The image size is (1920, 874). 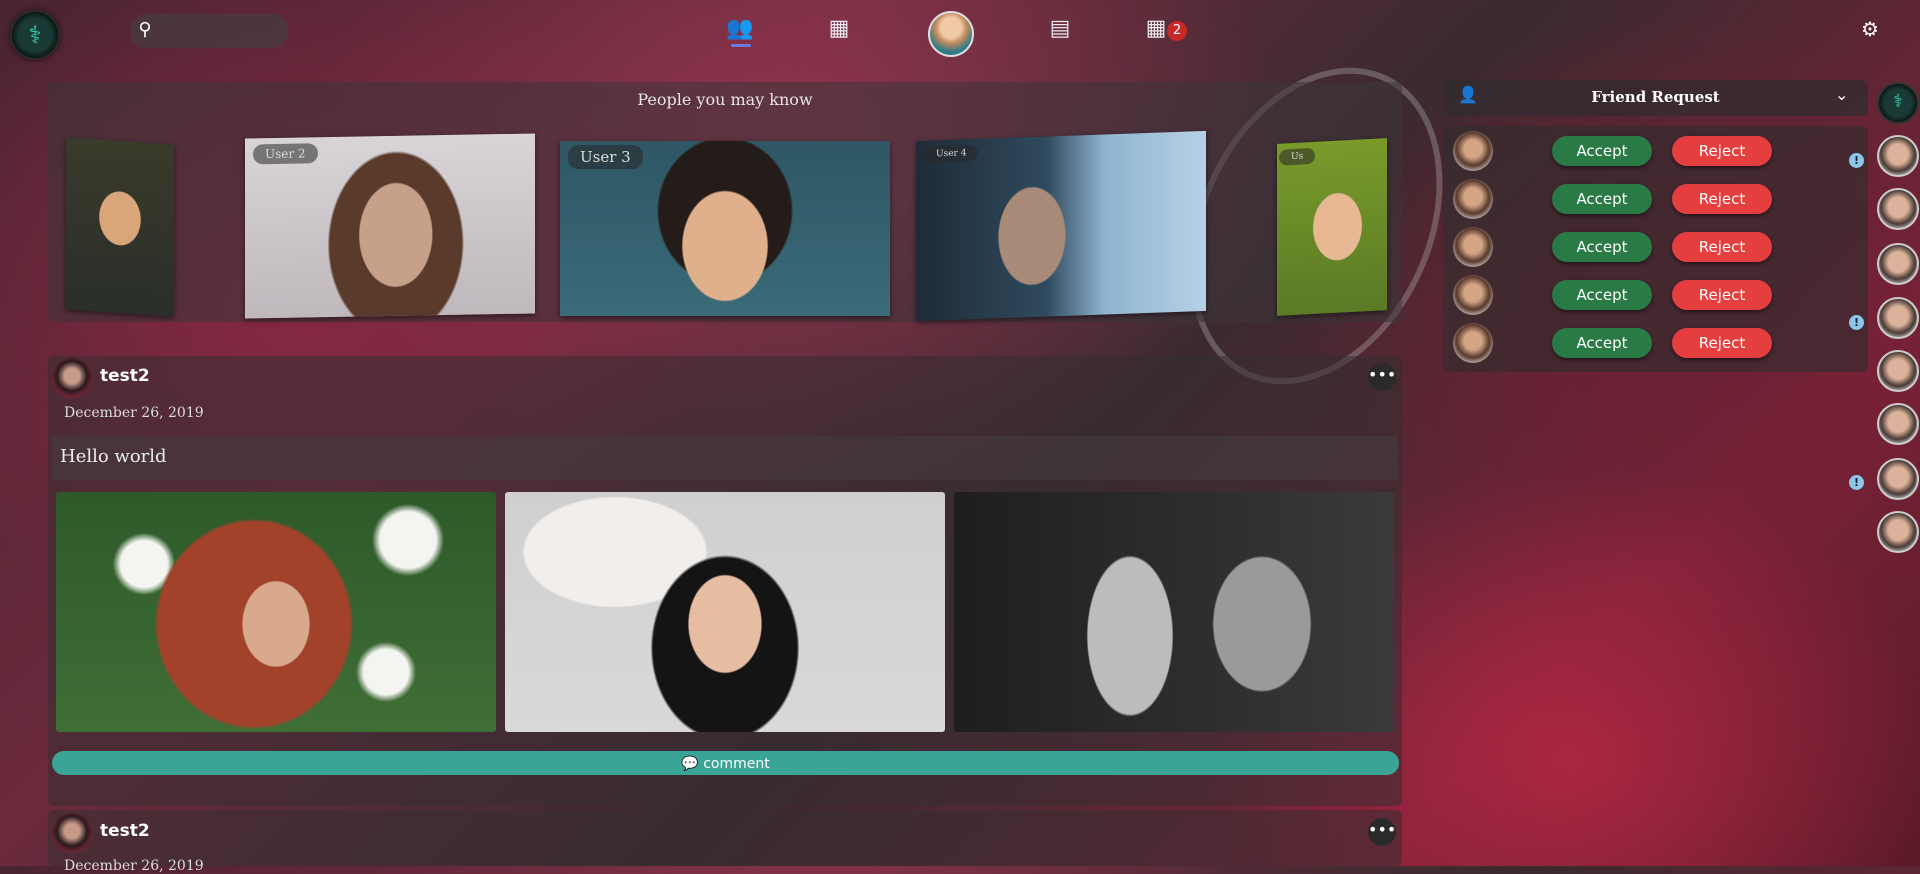 I want to click on friends-icon: 👥, so click(x=740, y=29).